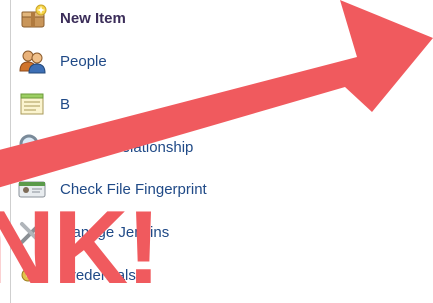 The image size is (433, 303). I want to click on sidebar-item-people: People, so click(61, 61).